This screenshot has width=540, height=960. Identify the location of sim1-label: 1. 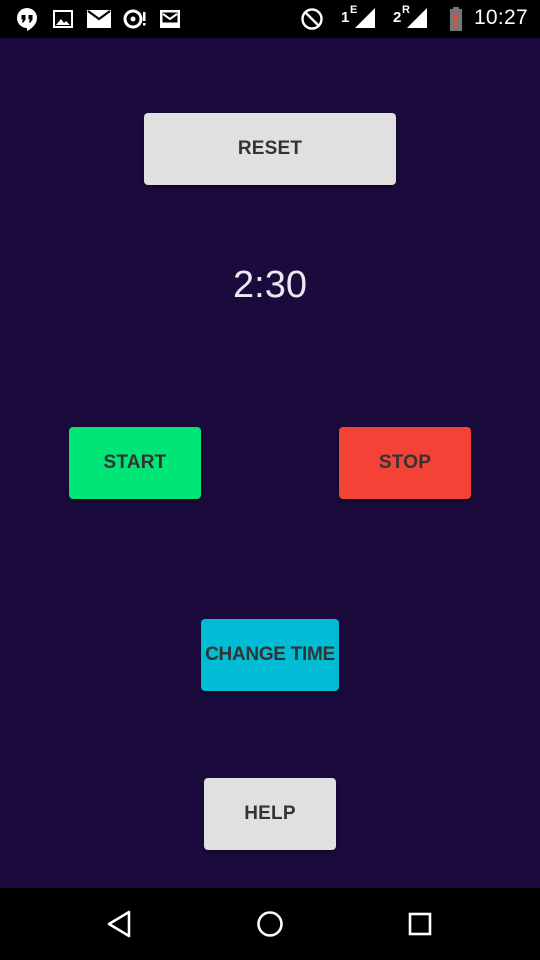
(345, 17).